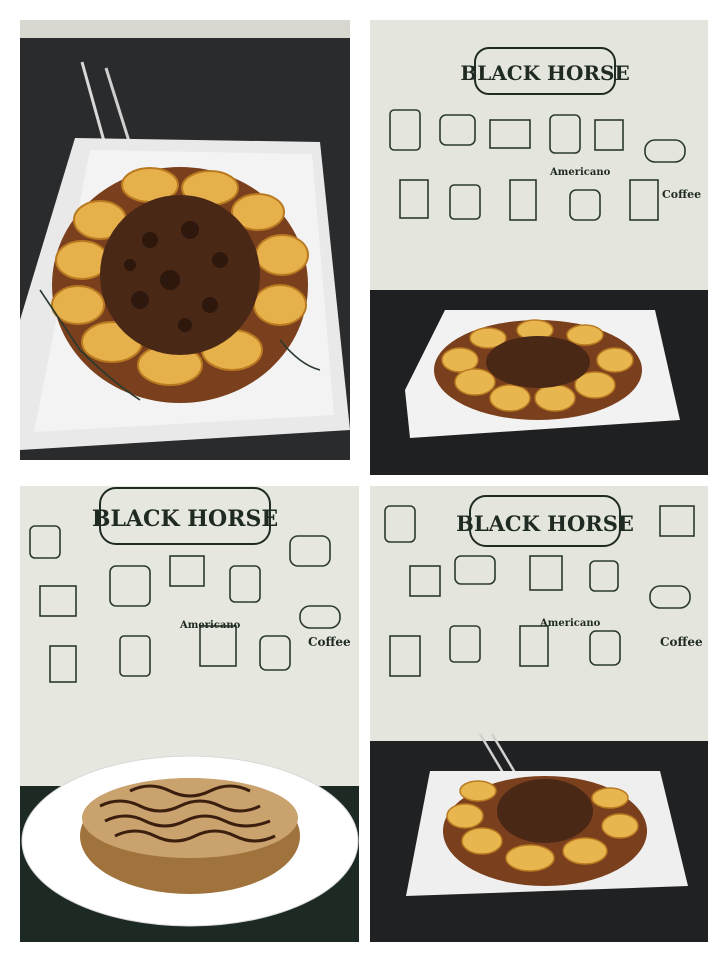  What do you see at coordinates (681, 642) in the screenshot?
I see `wall-label-coffee-3: Coffee` at bounding box center [681, 642].